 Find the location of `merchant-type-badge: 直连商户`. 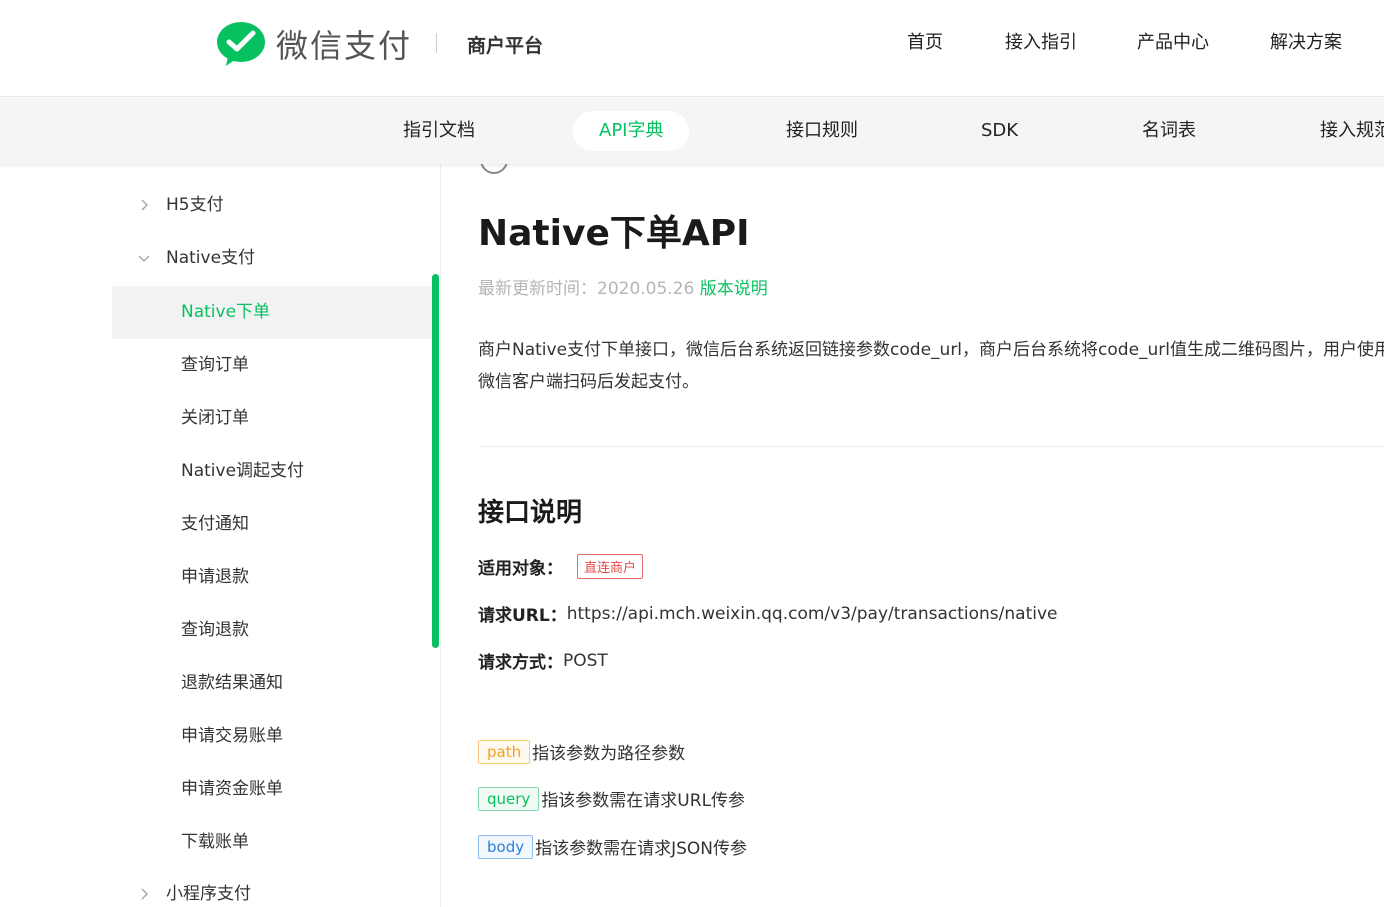

merchant-type-badge: 直连商户 is located at coordinates (610, 566).